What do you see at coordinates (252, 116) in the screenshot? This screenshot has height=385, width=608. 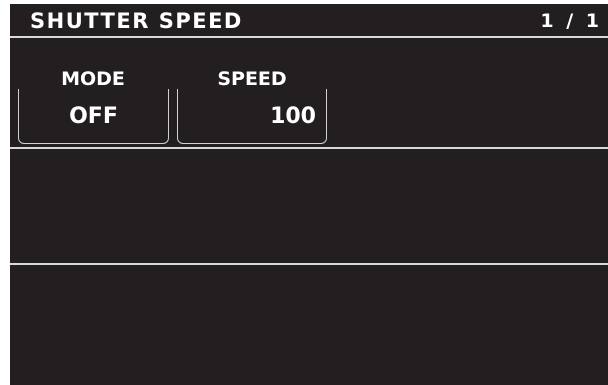 I see `speed-value-field: 100` at bounding box center [252, 116].